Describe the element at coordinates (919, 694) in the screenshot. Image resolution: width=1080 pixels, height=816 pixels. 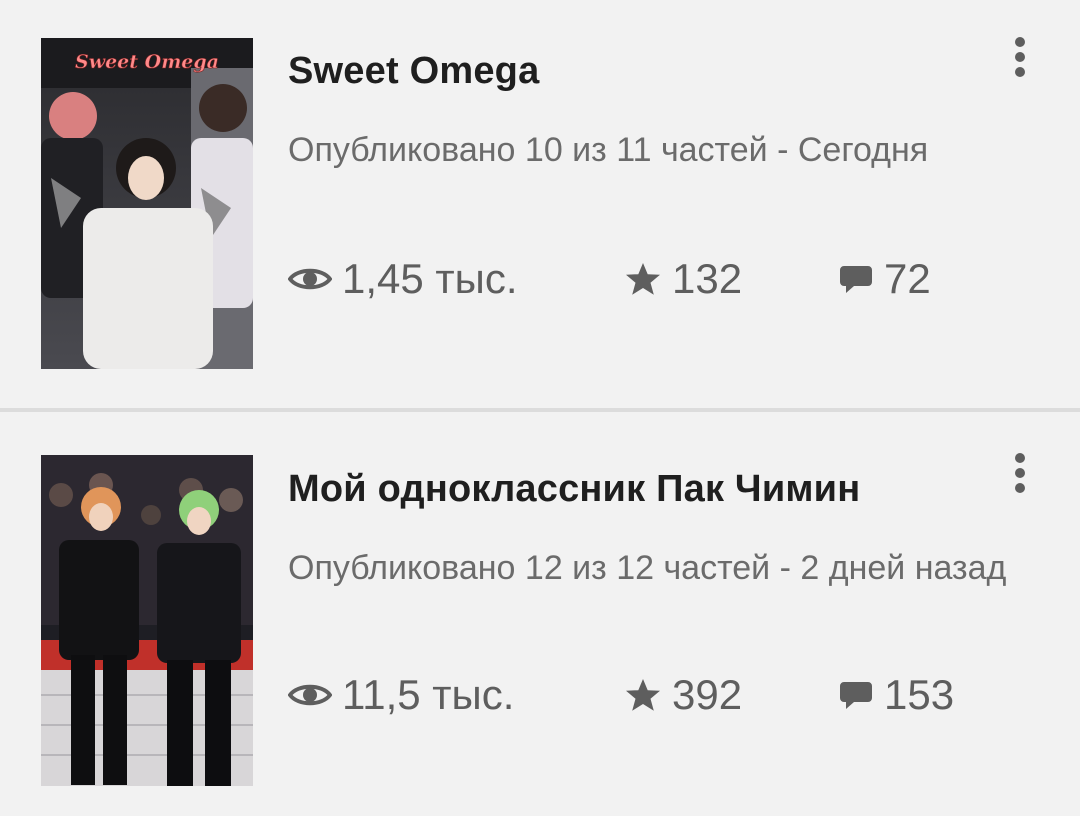
I see `comments-count: 153` at that location.